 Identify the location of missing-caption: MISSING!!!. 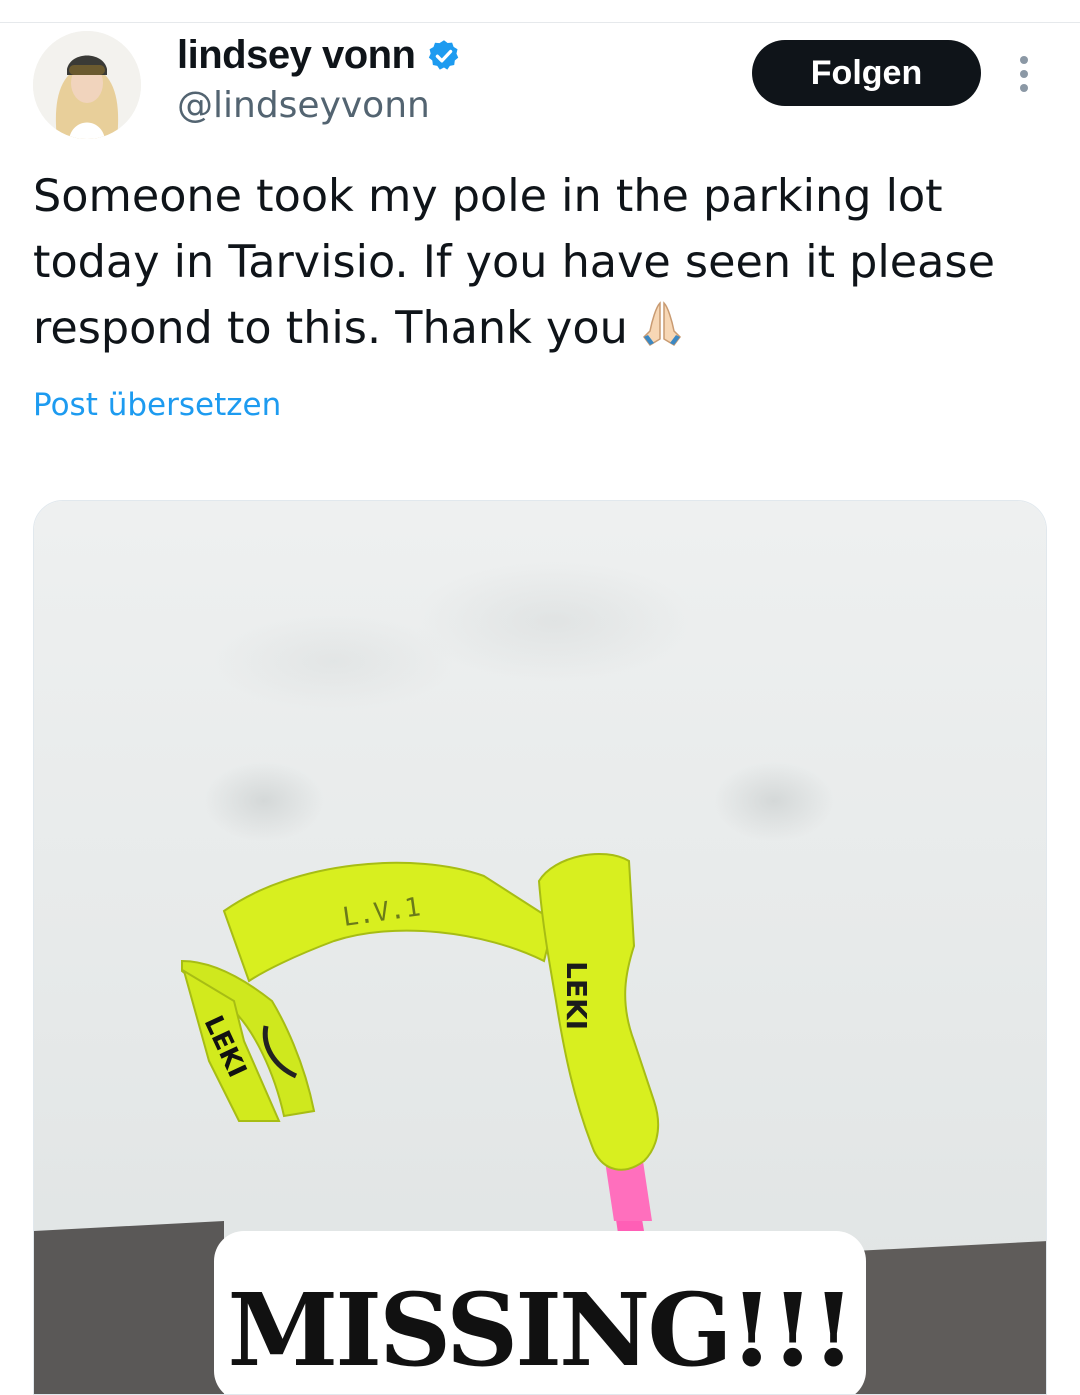
(540, 1312).